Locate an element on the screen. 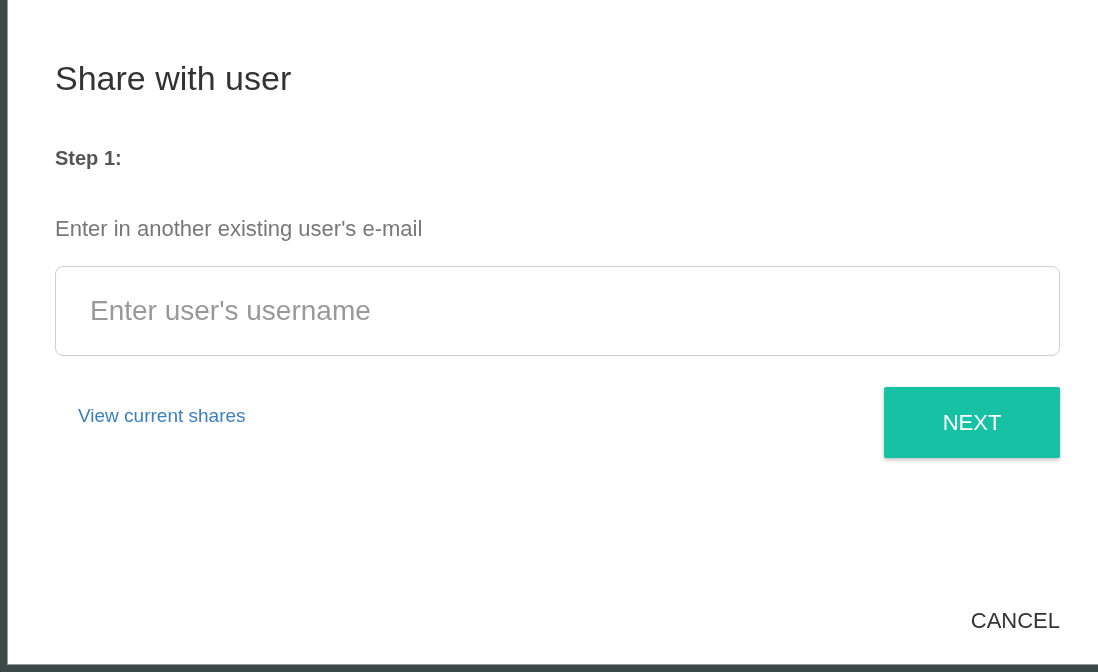 This screenshot has width=1098, height=672. step-label: Step 1: is located at coordinates (89, 158).